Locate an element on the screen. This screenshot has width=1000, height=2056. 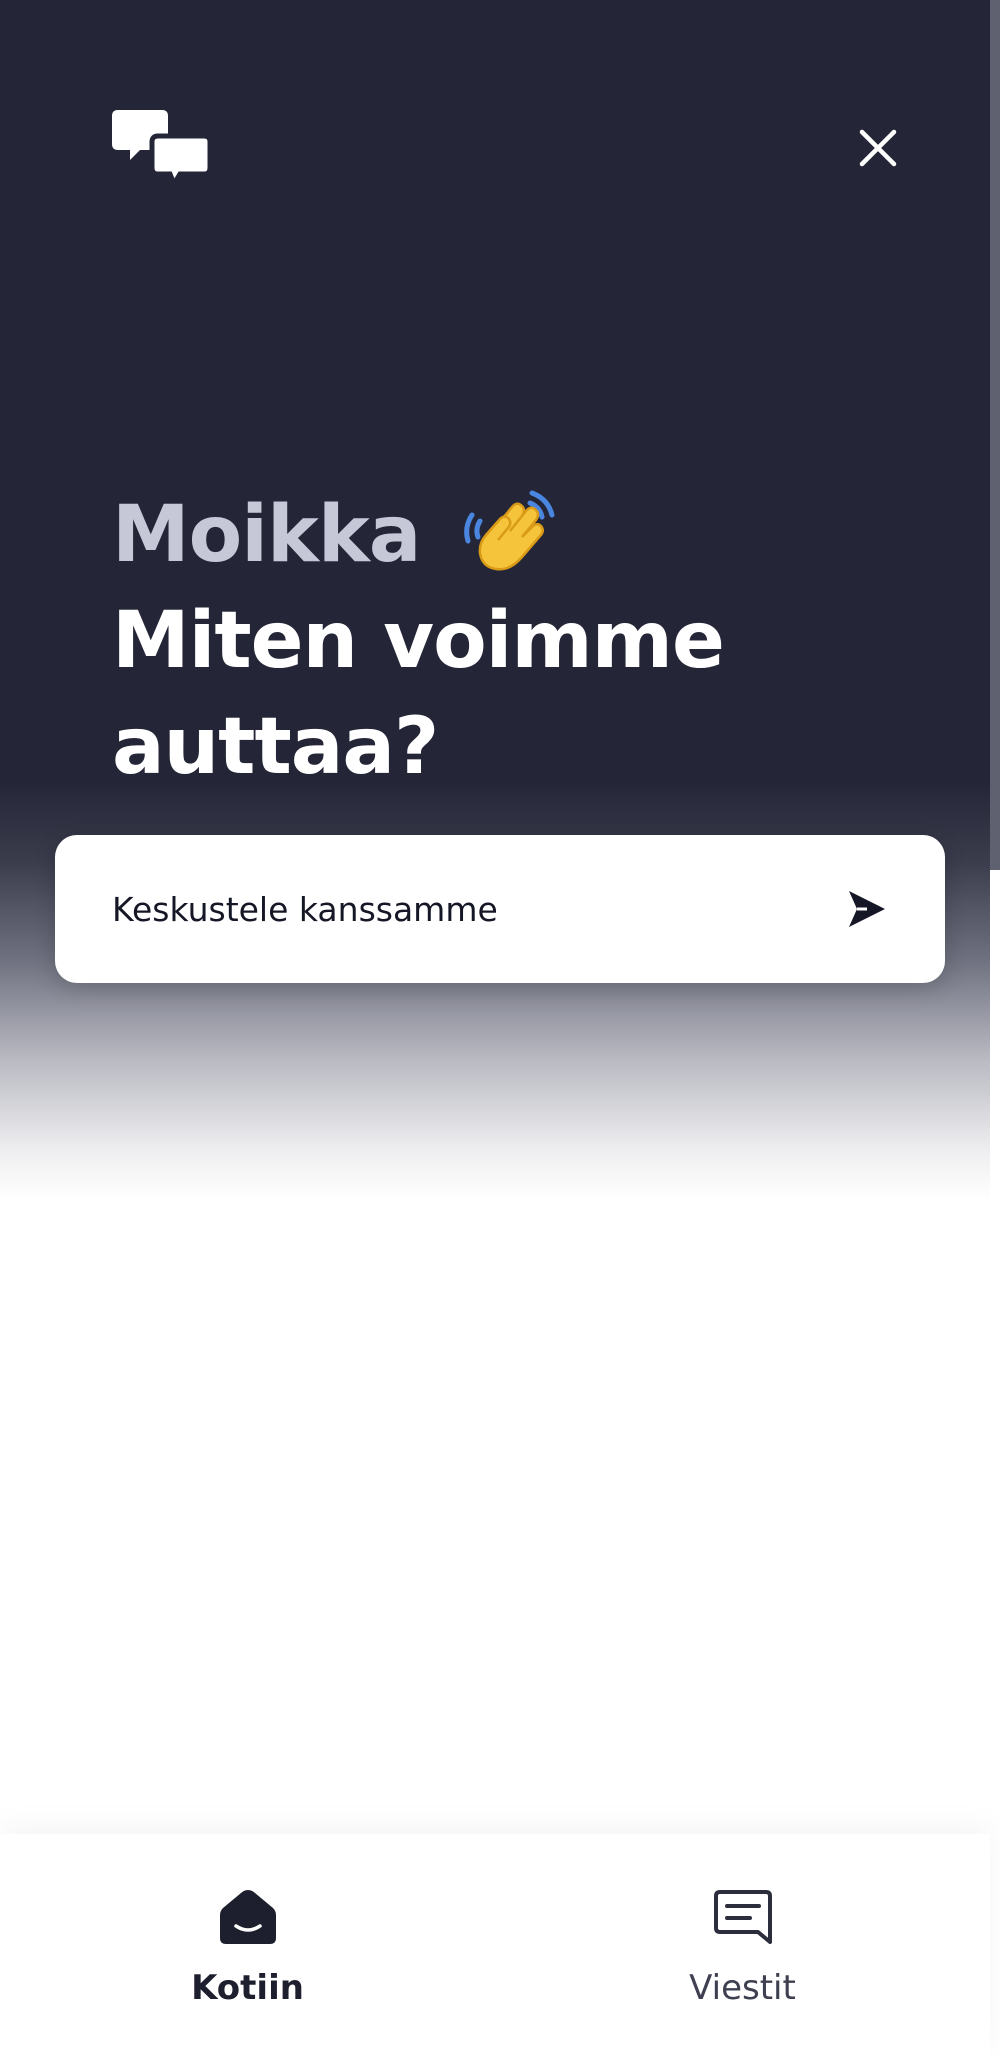
start-chat-label: Keskustele kanssamme is located at coordinates (305, 909).